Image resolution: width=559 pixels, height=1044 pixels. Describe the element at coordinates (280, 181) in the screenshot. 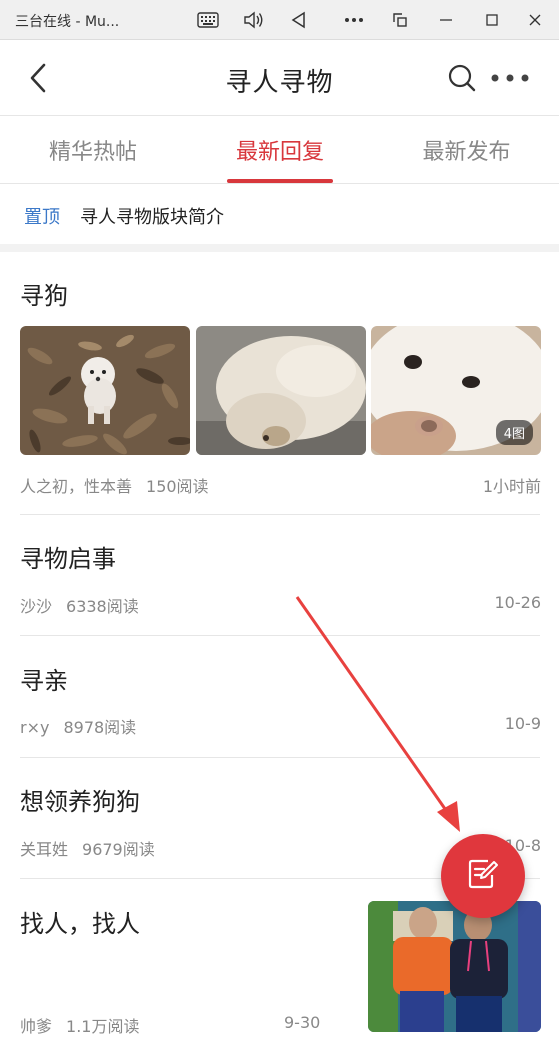

I see `active-tab-indicator` at that location.